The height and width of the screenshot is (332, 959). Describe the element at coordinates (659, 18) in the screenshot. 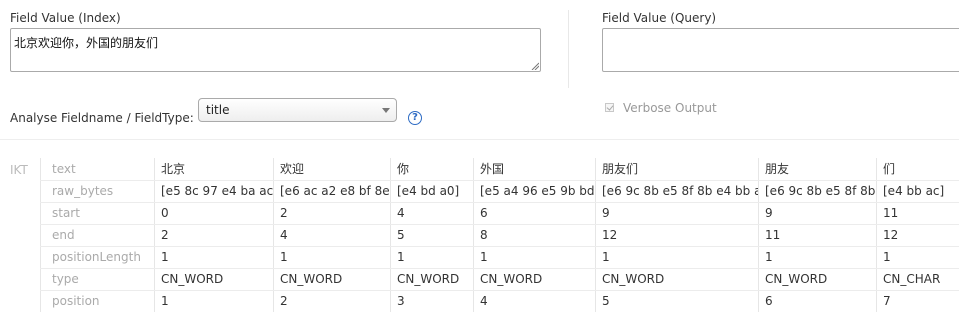

I see `query-field-label: Field Value (Query)` at that location.